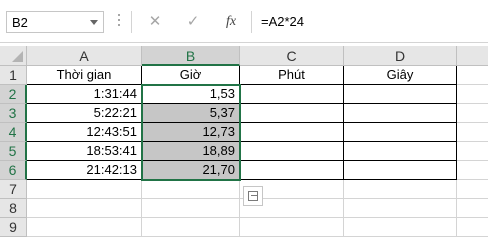  What do you see at coordinates (191, 208) in the screenshot?
I see `cell-b8` at bounding box center [191, 208].